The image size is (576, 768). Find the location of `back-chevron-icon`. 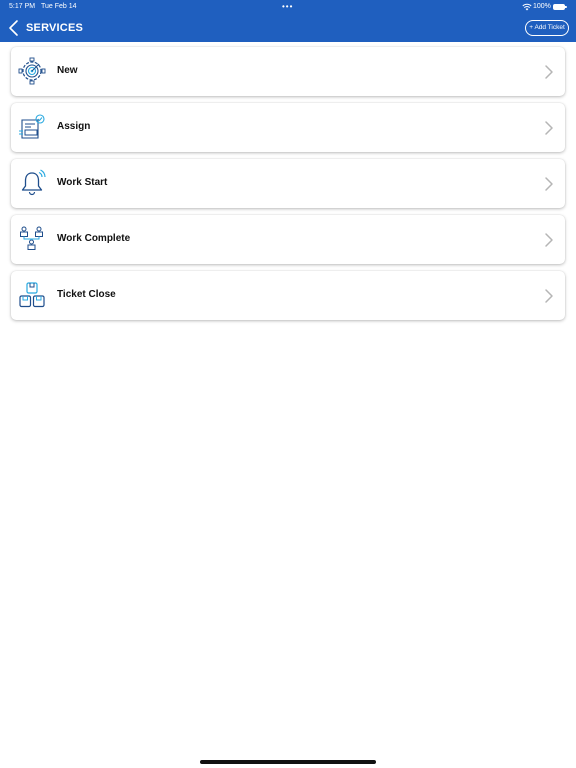

back-chevron-icon is located at coordinates (14, 28).